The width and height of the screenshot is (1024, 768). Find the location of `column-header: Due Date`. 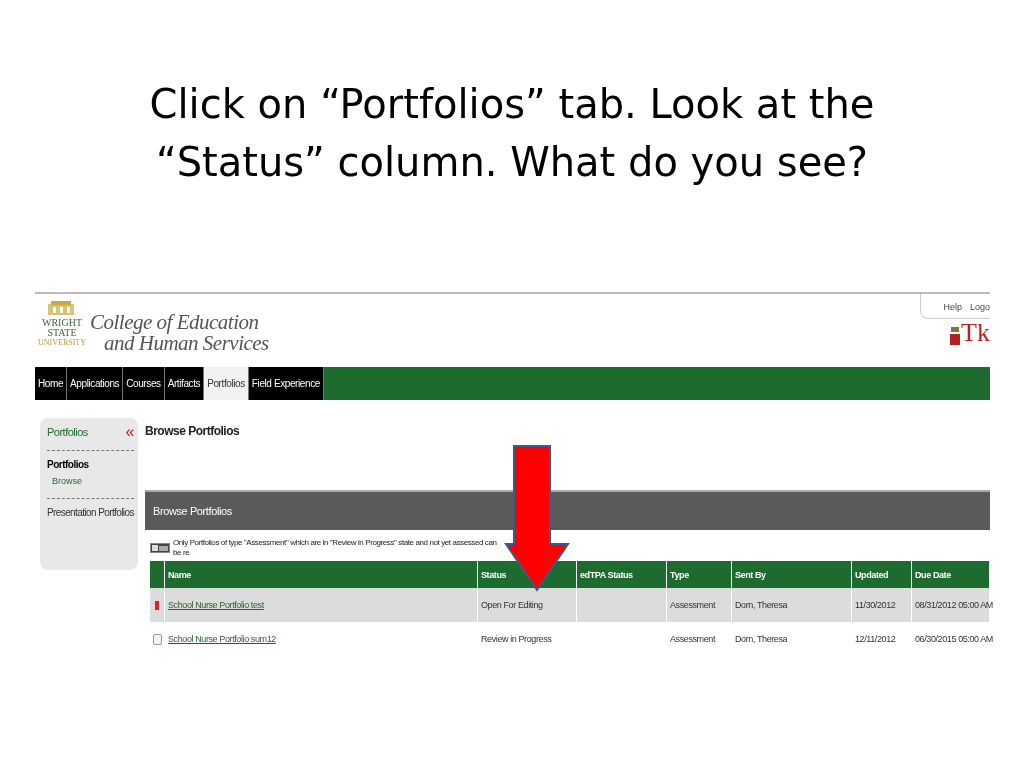

column-header: Due Date is located at coordinates (933, 574).